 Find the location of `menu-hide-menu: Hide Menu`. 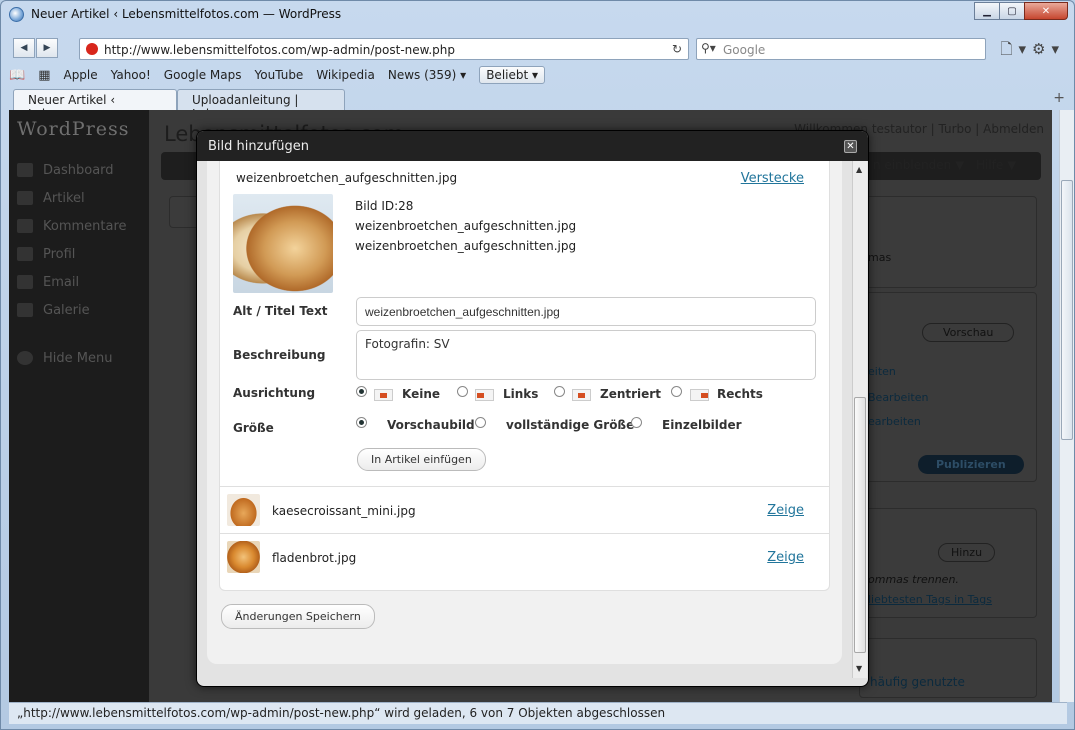

menu-hide-menu: Hide Menu is located at coordinates (79, 358).